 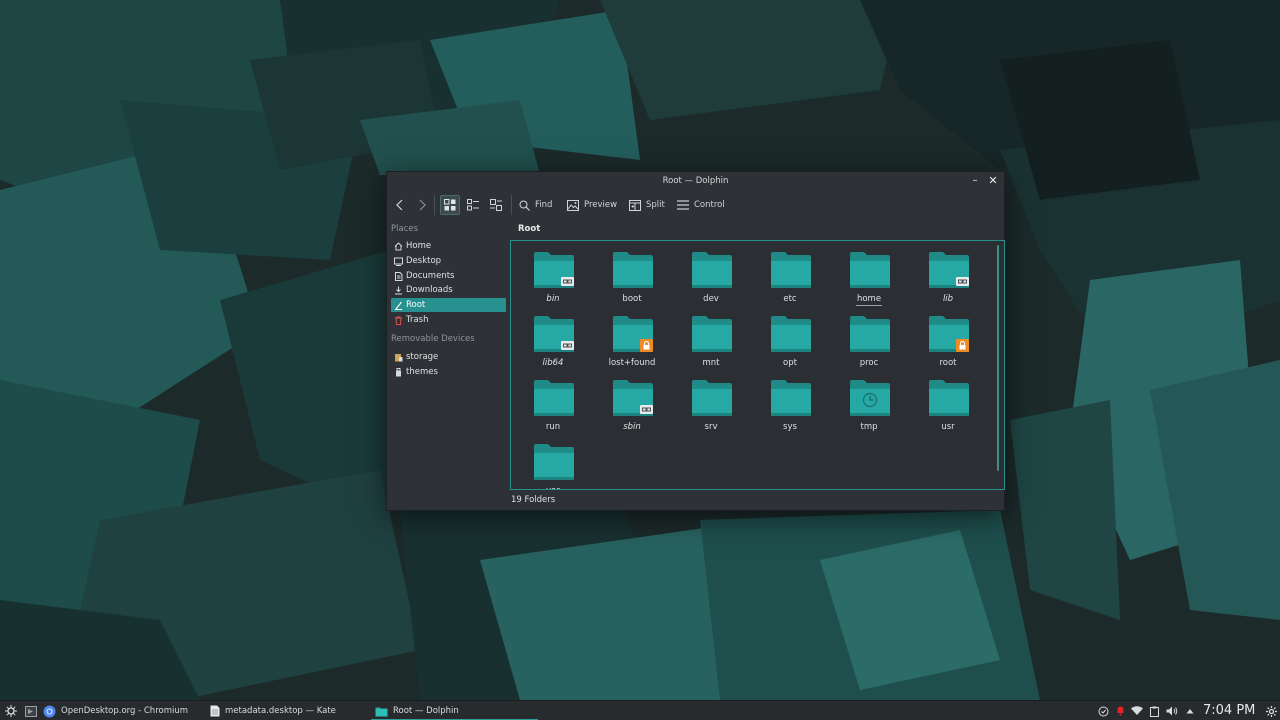 I want to click on folder-item: dev, so click(x=711, y=274).